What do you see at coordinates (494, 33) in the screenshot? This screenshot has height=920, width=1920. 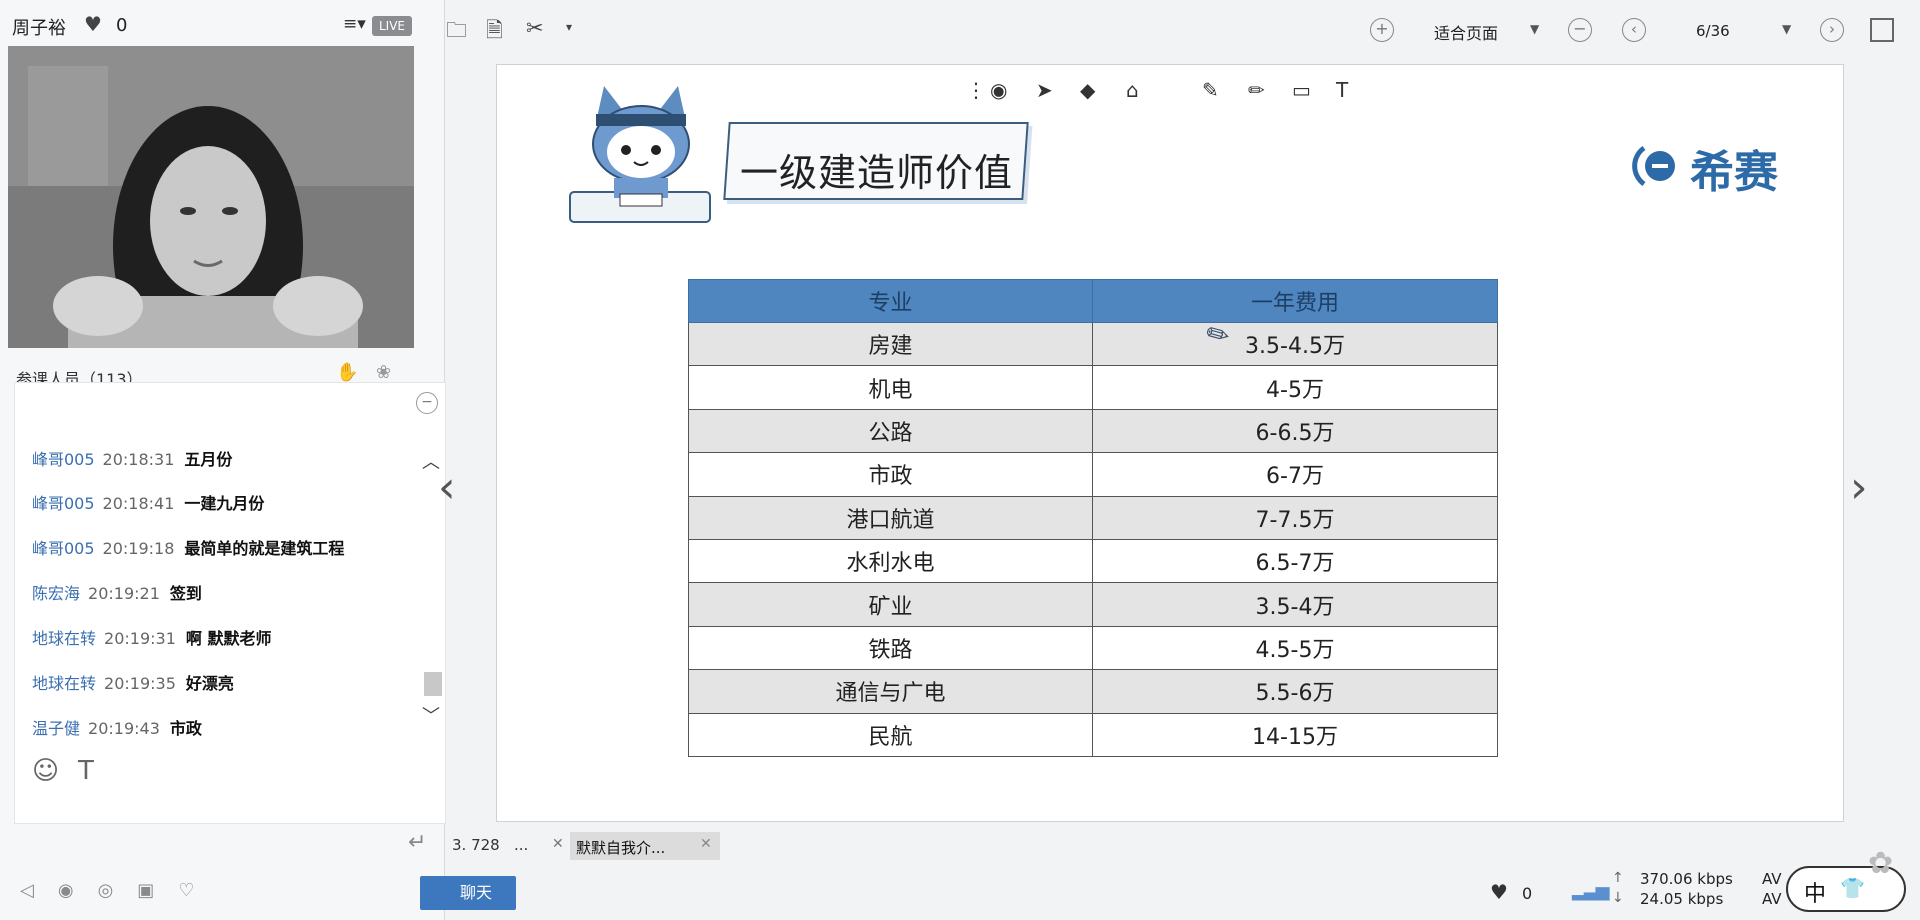 I see `document-icon: 🗎` at bounding box center [494, 33].